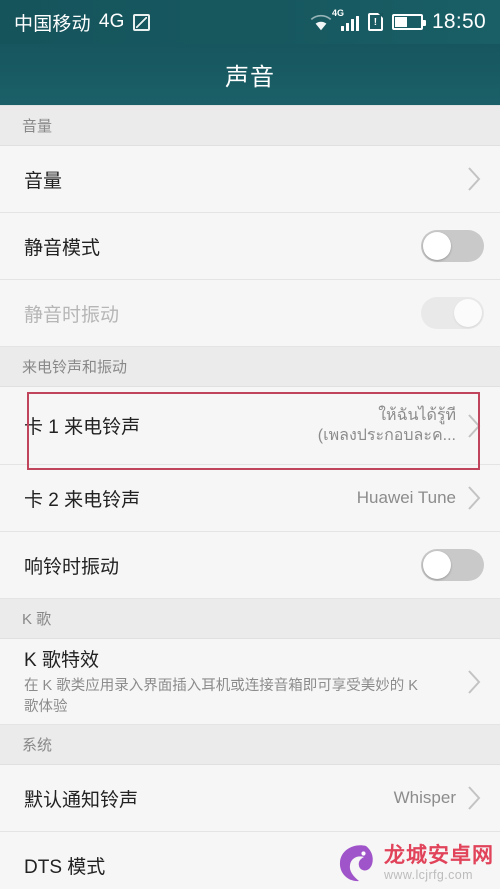 The image size is (500, 889). I want to click on signal-bars-icon: 4G, so click(345, 20).